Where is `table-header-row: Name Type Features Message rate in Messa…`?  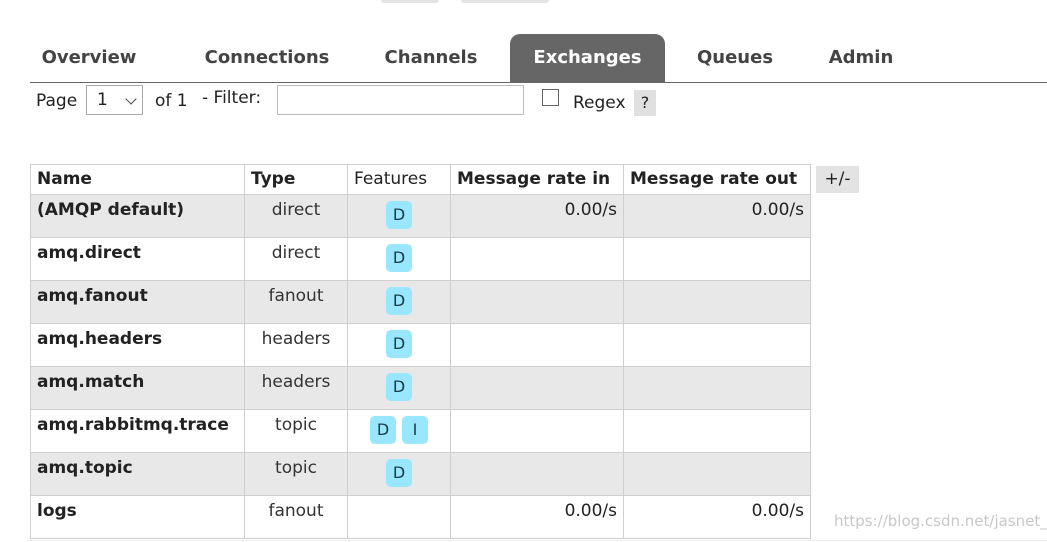 table-header-row: Name Type Features Message rate in Messa… is located at coordinates (420, 179).